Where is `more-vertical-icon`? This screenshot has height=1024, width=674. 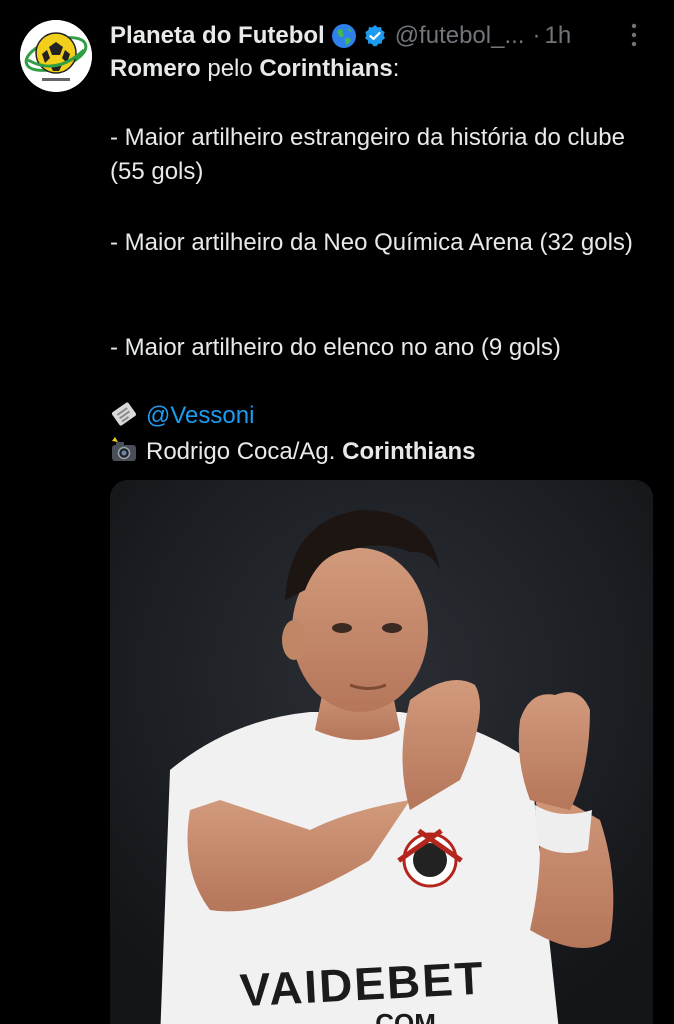
more-vertical-icon is located at coordinates (634, 35).